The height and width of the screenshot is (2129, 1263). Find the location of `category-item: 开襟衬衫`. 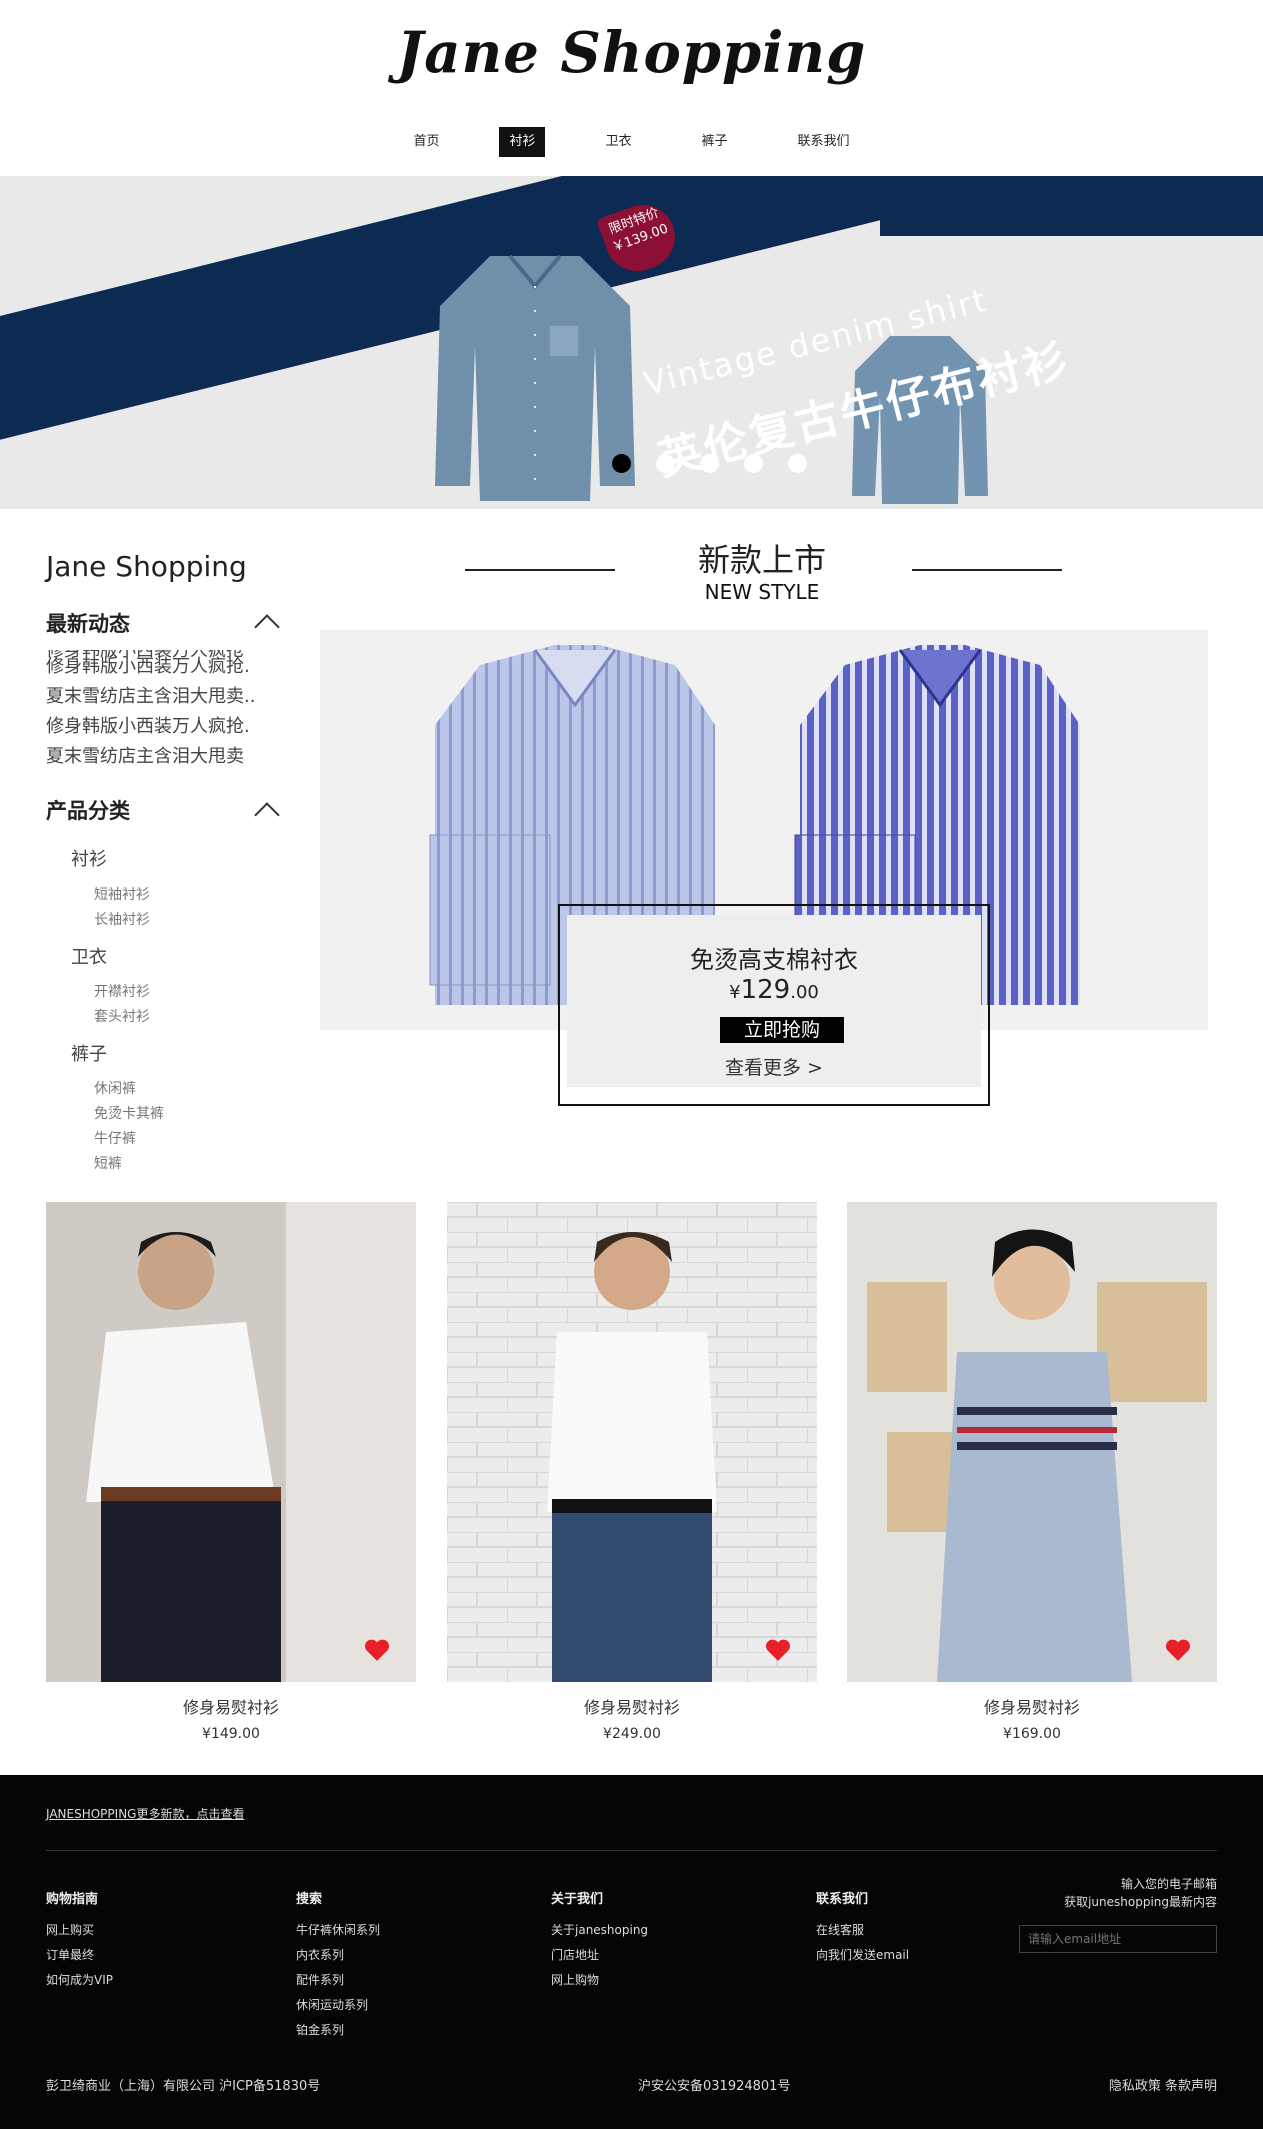

category-item: 开襟衬衫 is located at coordinates (122, 991).